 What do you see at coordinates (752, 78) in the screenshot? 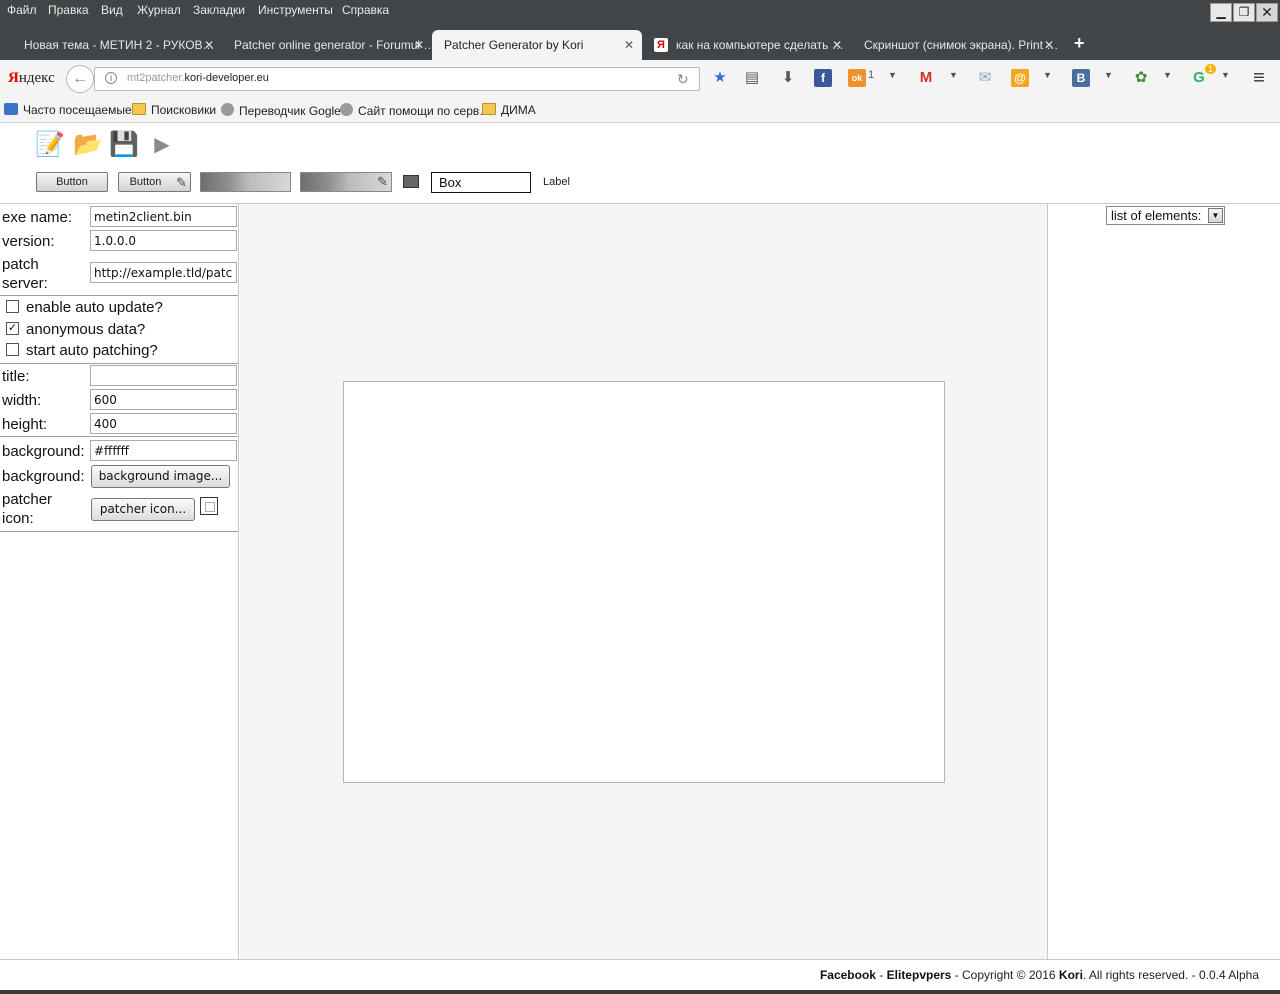
I see `reader-list-icon: ▤` at bounding box center [752, 78].